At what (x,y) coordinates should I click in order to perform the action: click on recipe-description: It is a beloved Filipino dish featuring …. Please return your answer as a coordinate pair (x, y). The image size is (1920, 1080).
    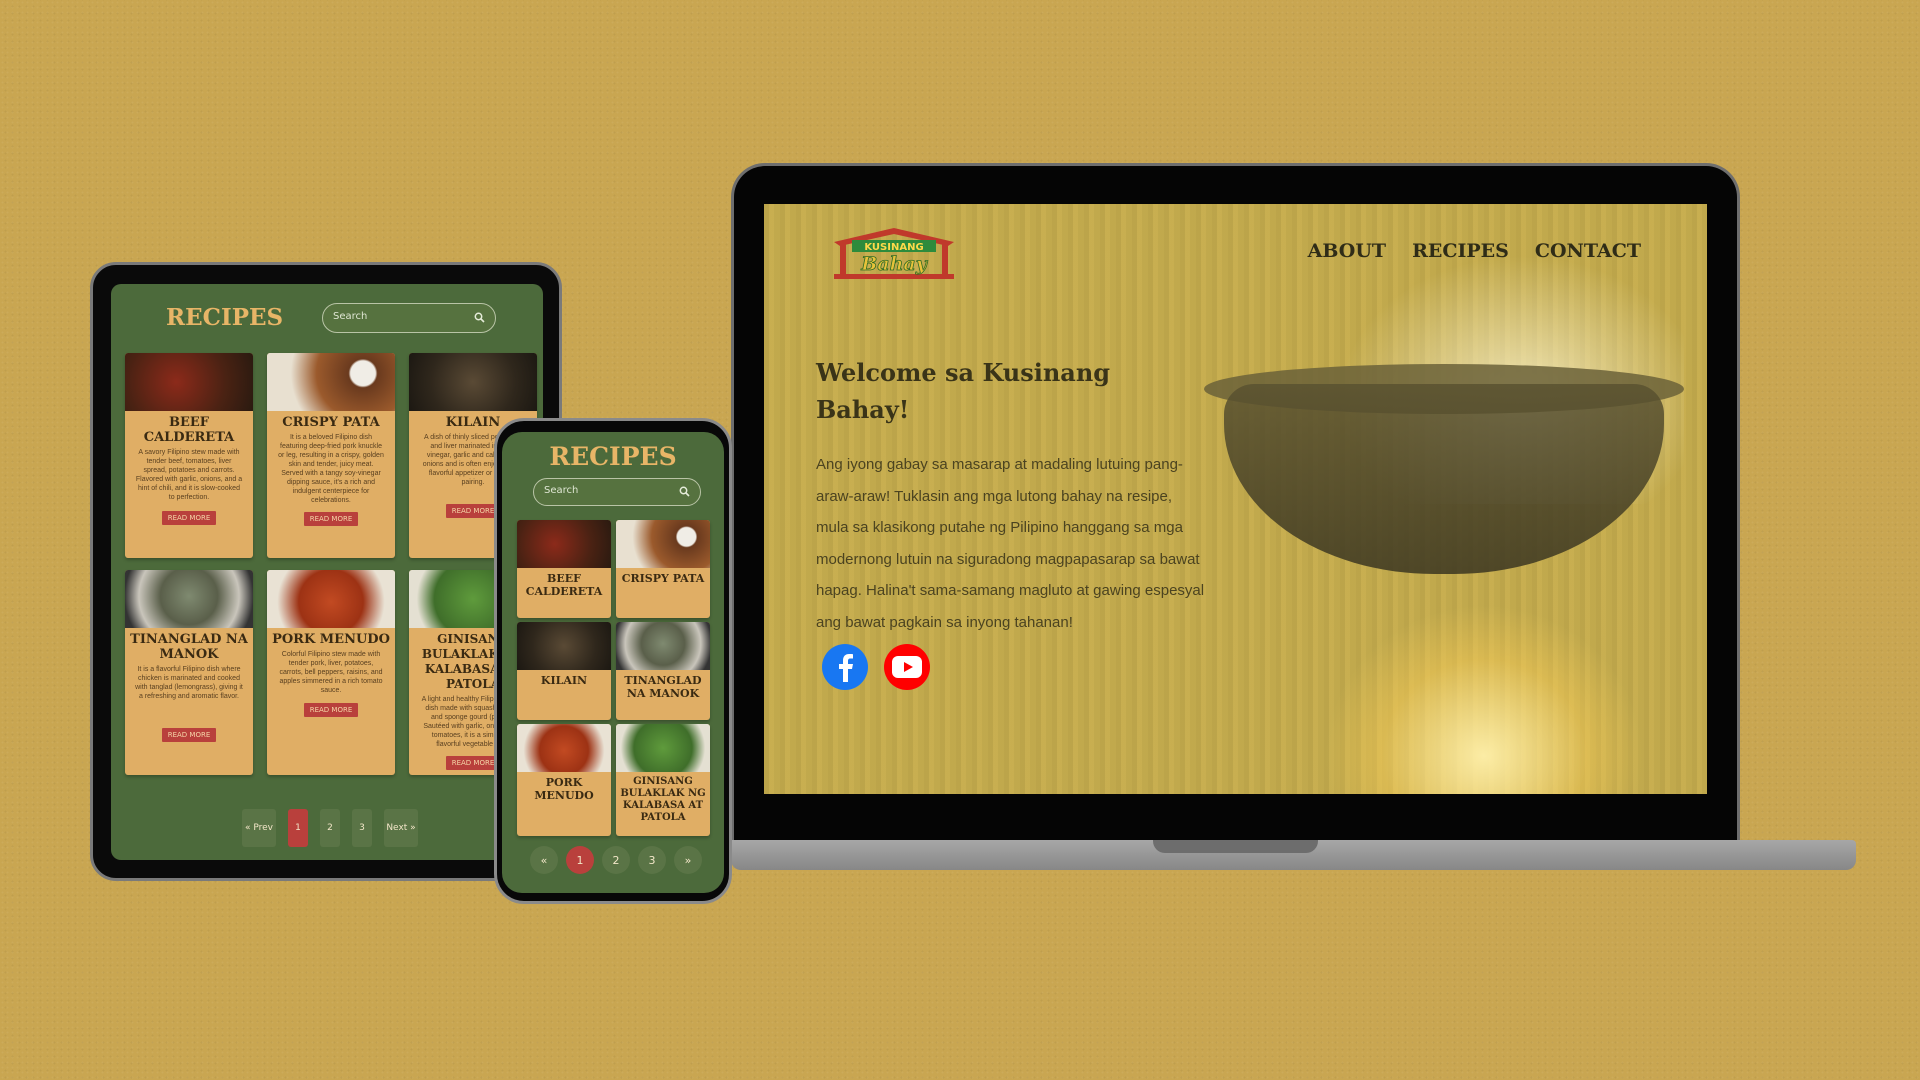
    Looking at the image, I should click on (331, 469).